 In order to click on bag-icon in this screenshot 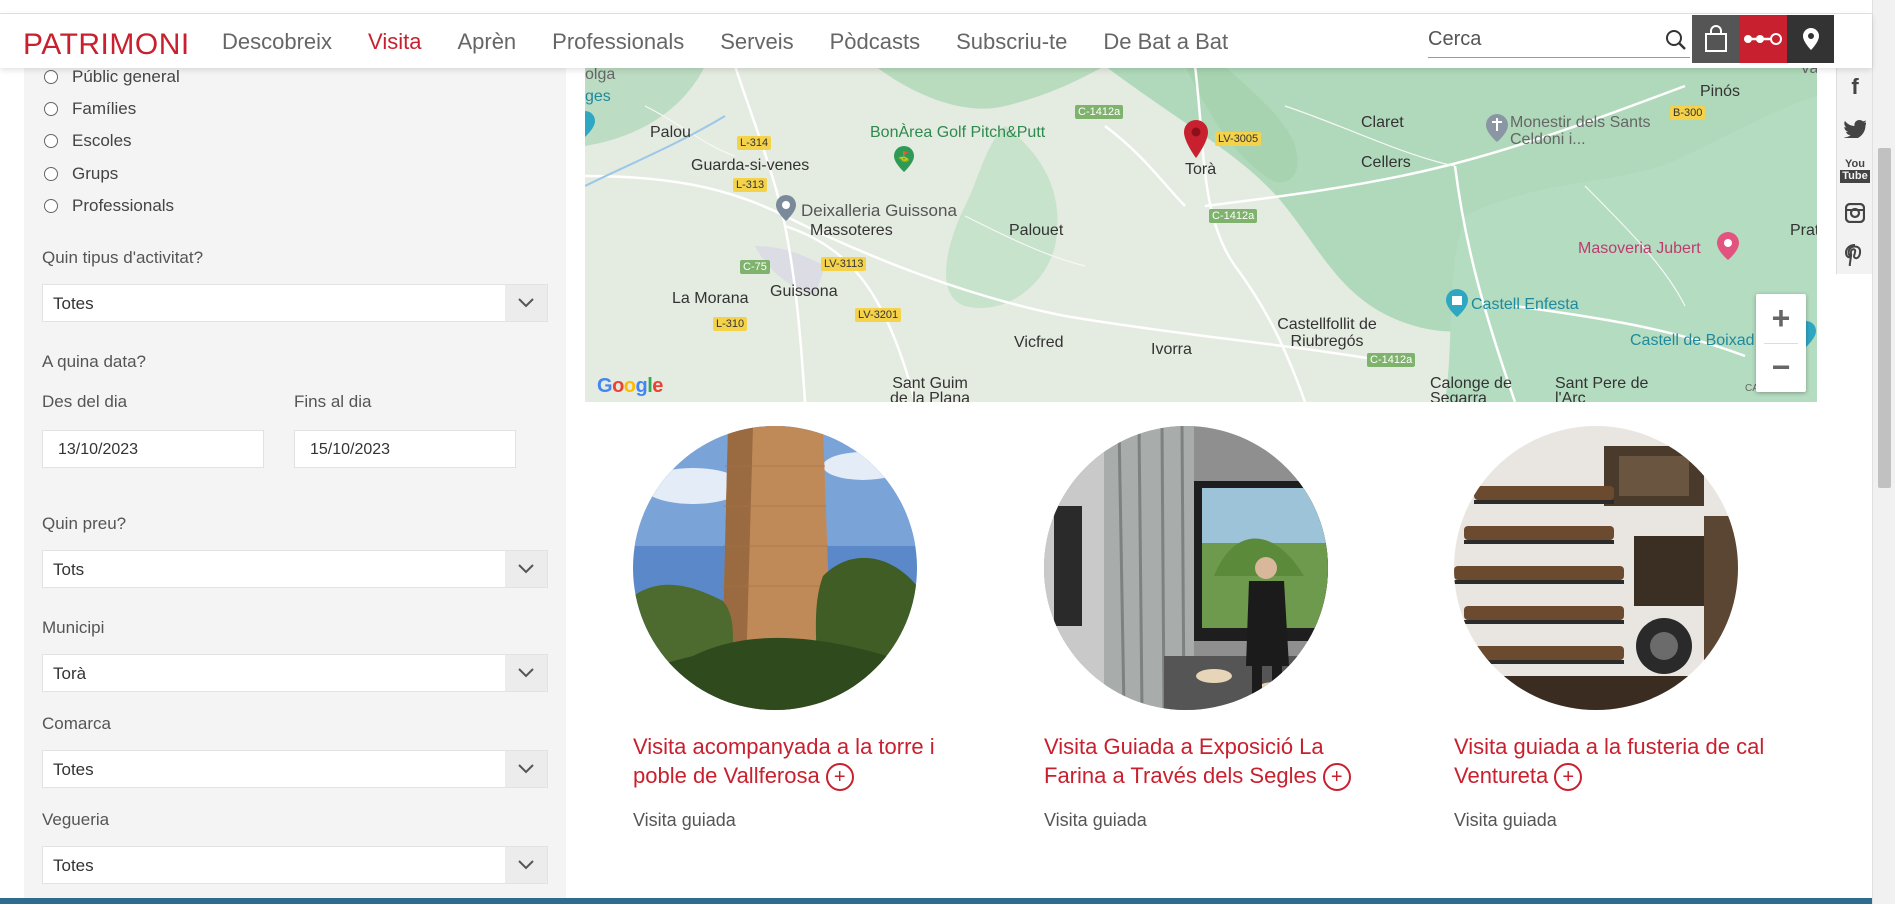, I will do `click(1715, 38)`.